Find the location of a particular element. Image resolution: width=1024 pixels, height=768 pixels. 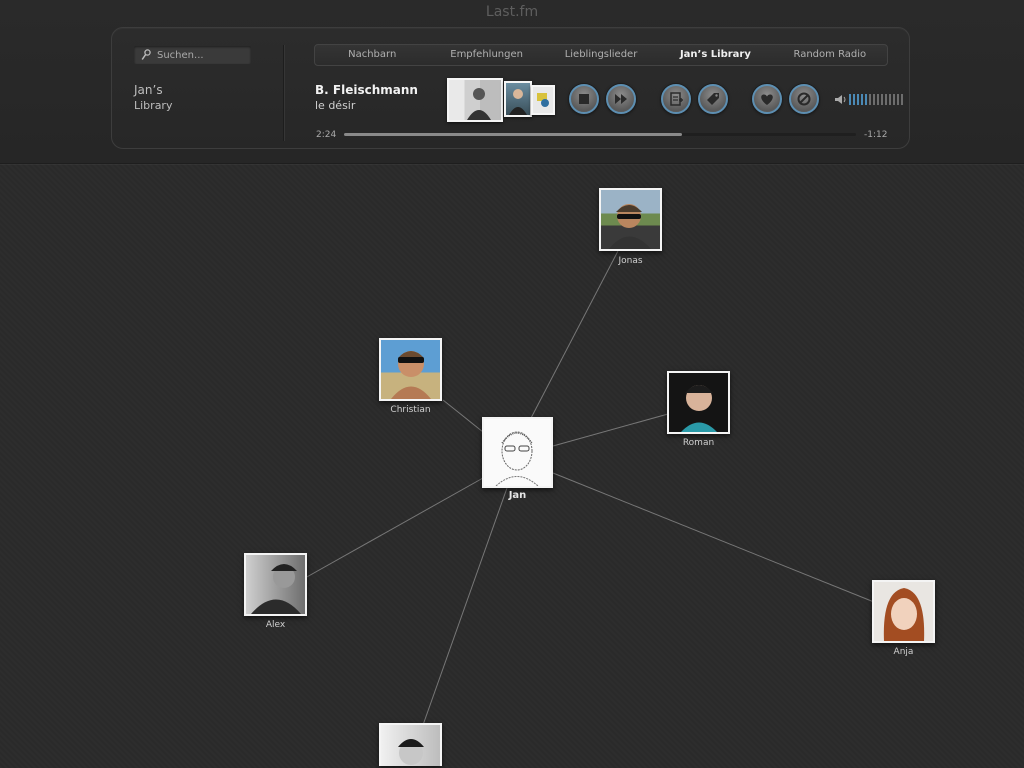

person-sketch-icon is located at coordinates (517, 458).